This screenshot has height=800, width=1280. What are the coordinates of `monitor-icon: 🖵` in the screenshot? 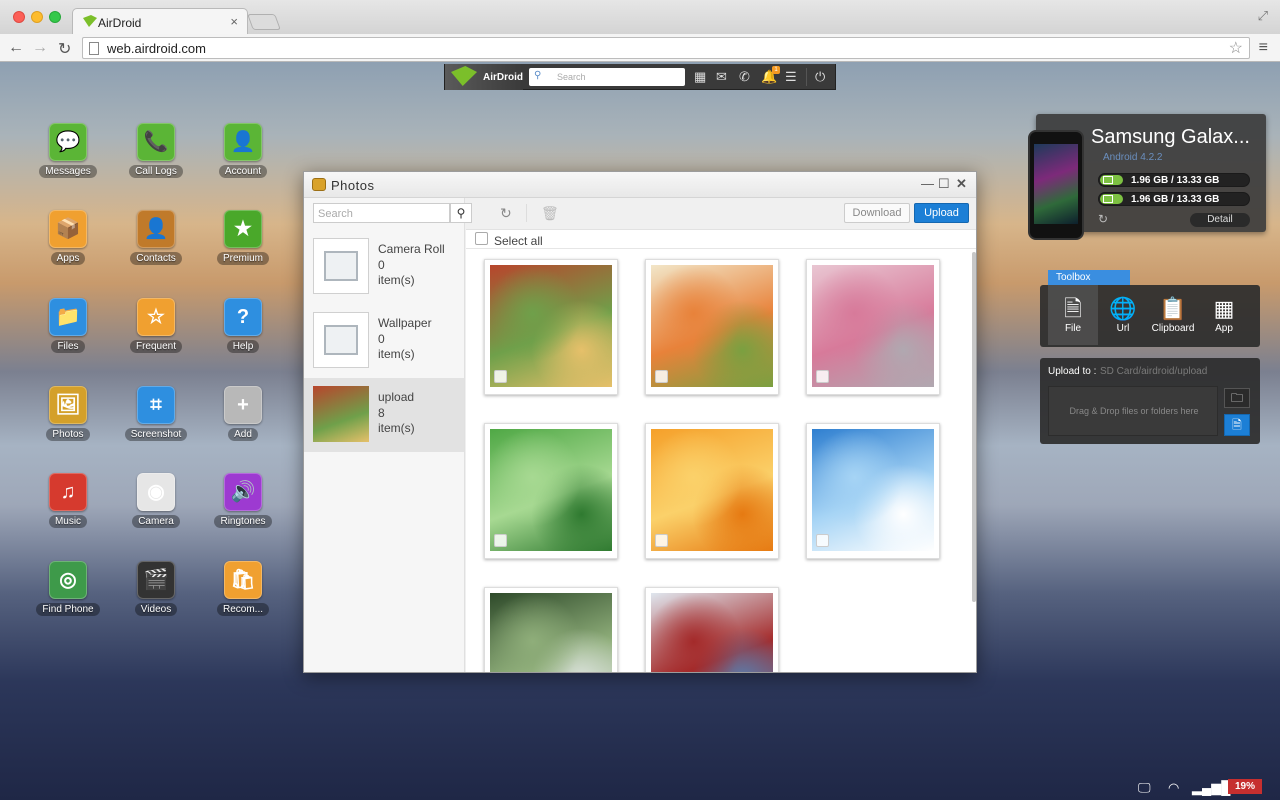 It's located at (1144, 787).